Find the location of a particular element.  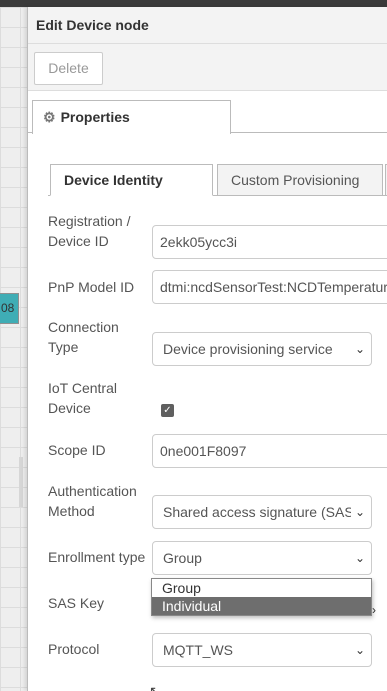

registration-label: Registration / Device ID is located at coordinates (89, 231).